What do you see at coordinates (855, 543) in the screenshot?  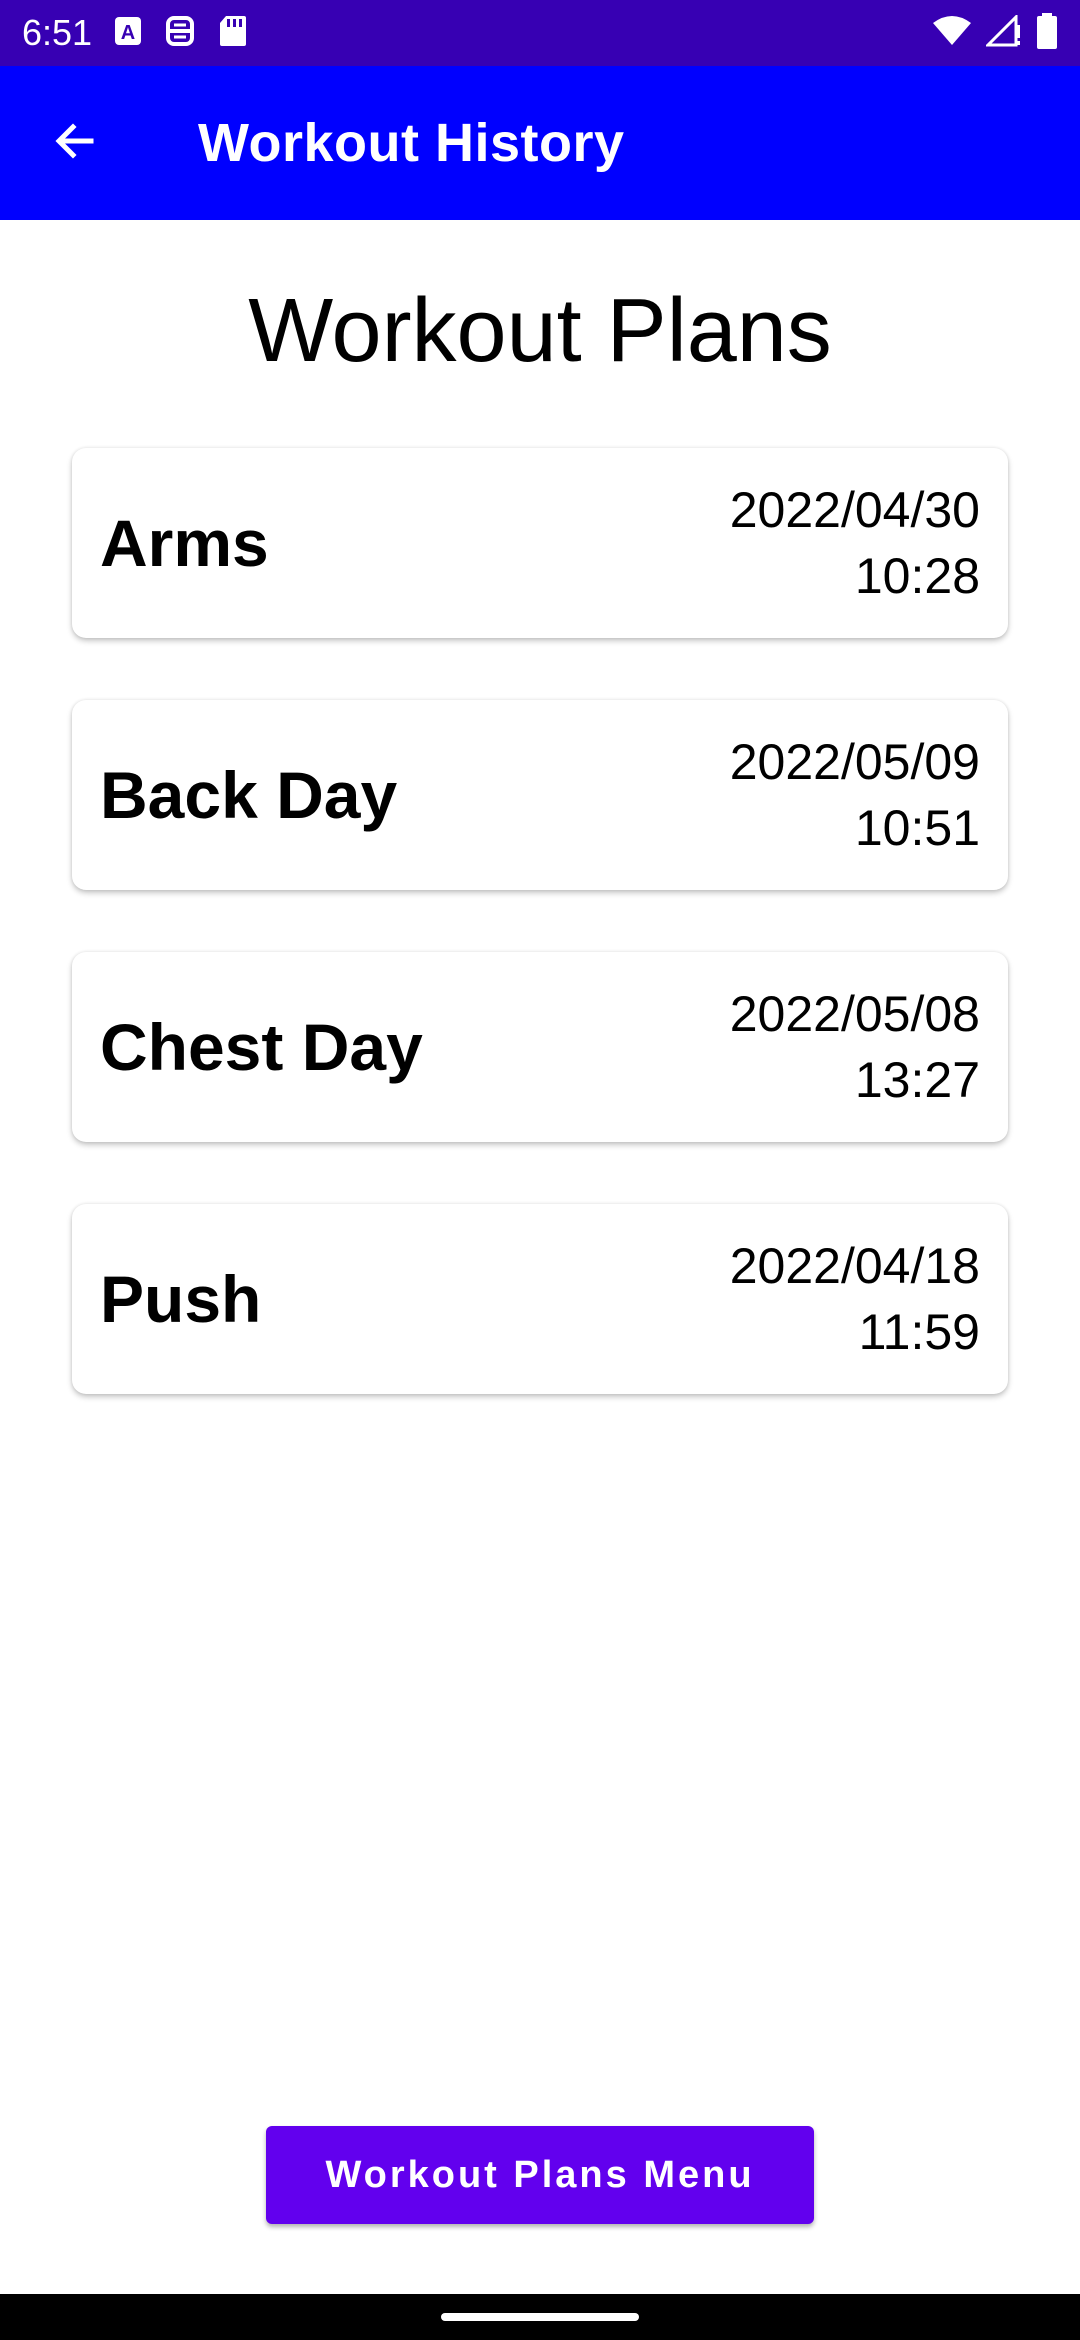 I see `plan-datetime: 2022/04/30 10:28` at bounding box center [855, 543].